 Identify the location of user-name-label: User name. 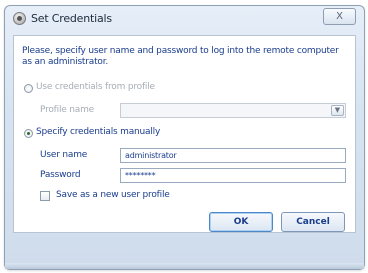
(64, 155).